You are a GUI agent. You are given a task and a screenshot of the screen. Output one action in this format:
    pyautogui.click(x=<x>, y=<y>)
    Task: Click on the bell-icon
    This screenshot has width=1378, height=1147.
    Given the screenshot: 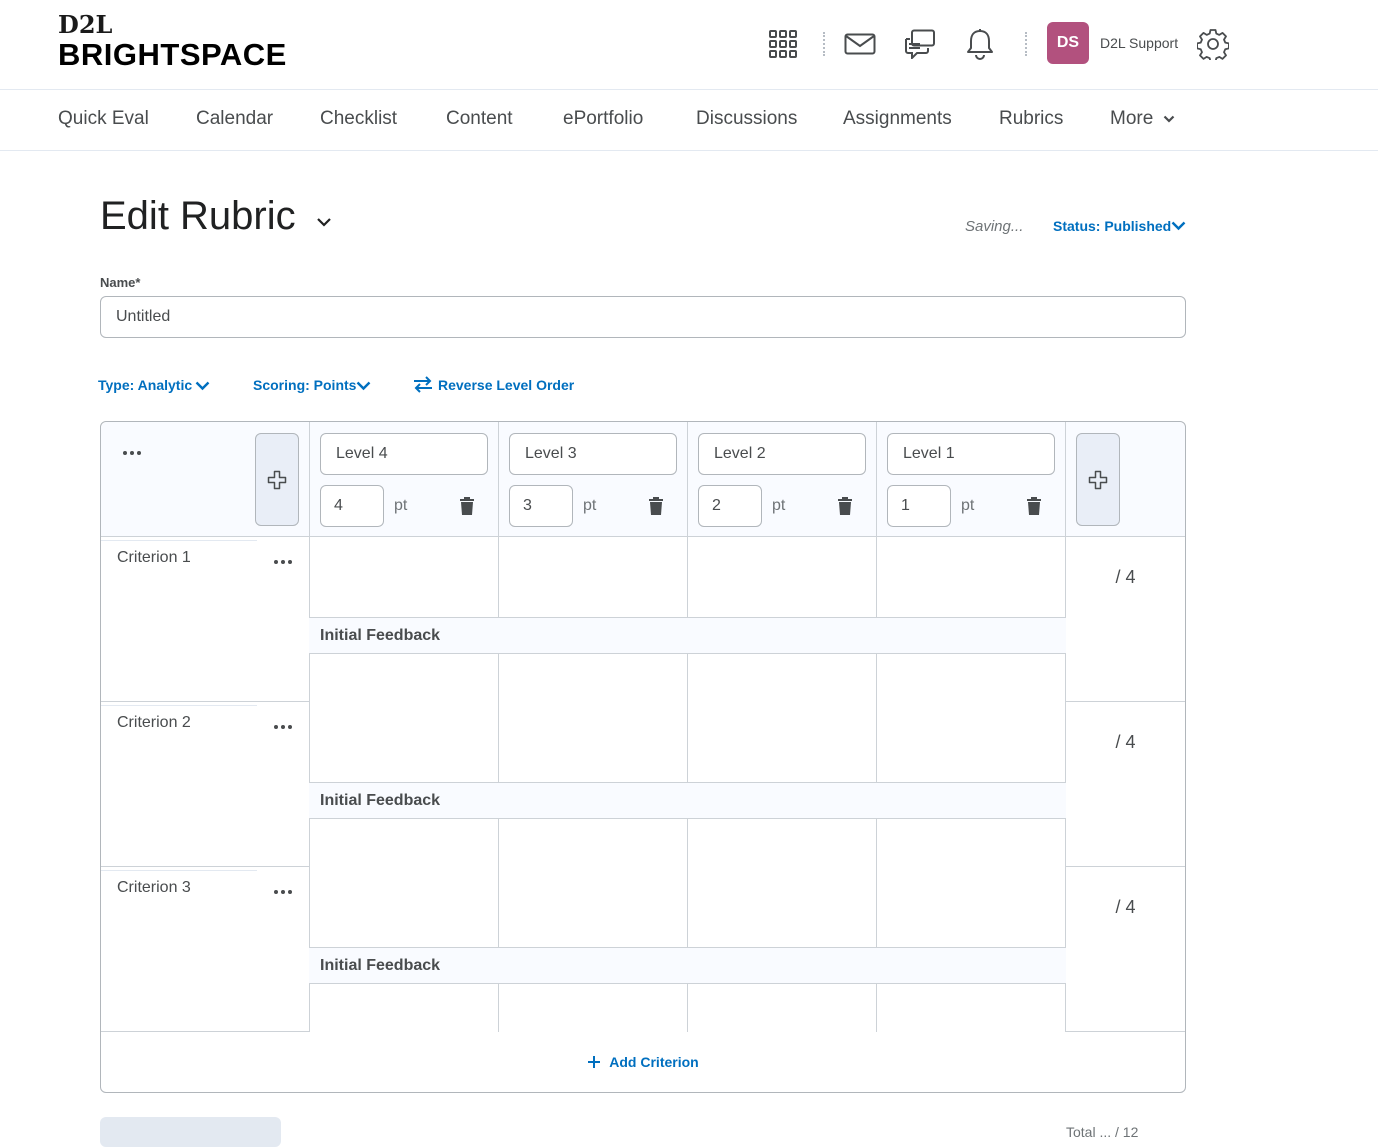 What is the action you would take?
    pyautogui.click(x=980, y=44)
    